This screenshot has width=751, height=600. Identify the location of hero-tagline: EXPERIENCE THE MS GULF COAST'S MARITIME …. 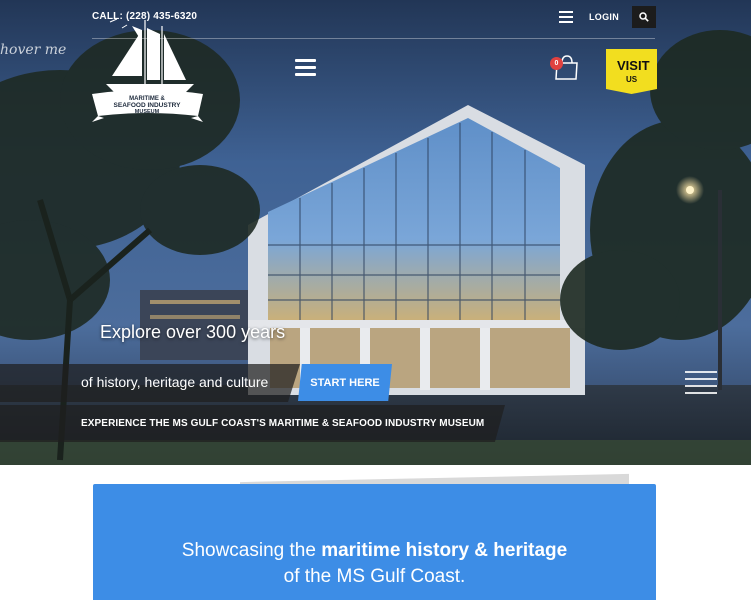
(283, 423).